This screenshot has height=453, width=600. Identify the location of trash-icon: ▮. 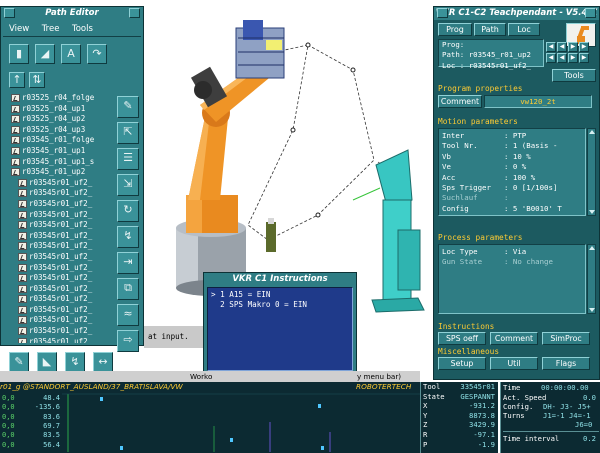
(19, 54).